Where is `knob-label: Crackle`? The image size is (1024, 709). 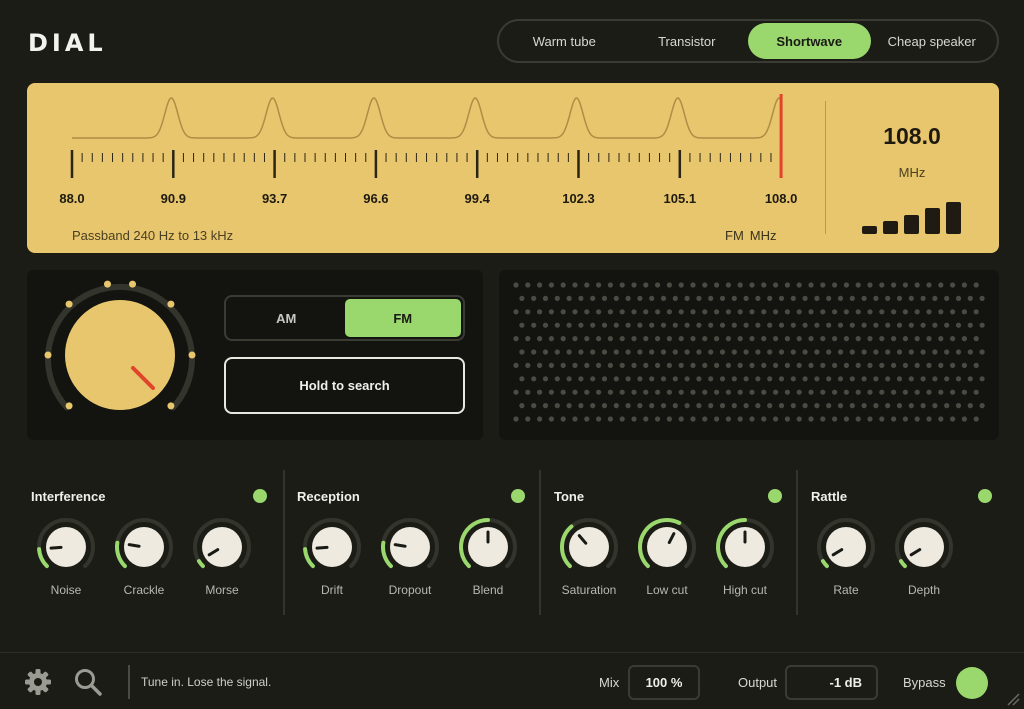 knob-label: Crackle is located at coordinates (144, 590).